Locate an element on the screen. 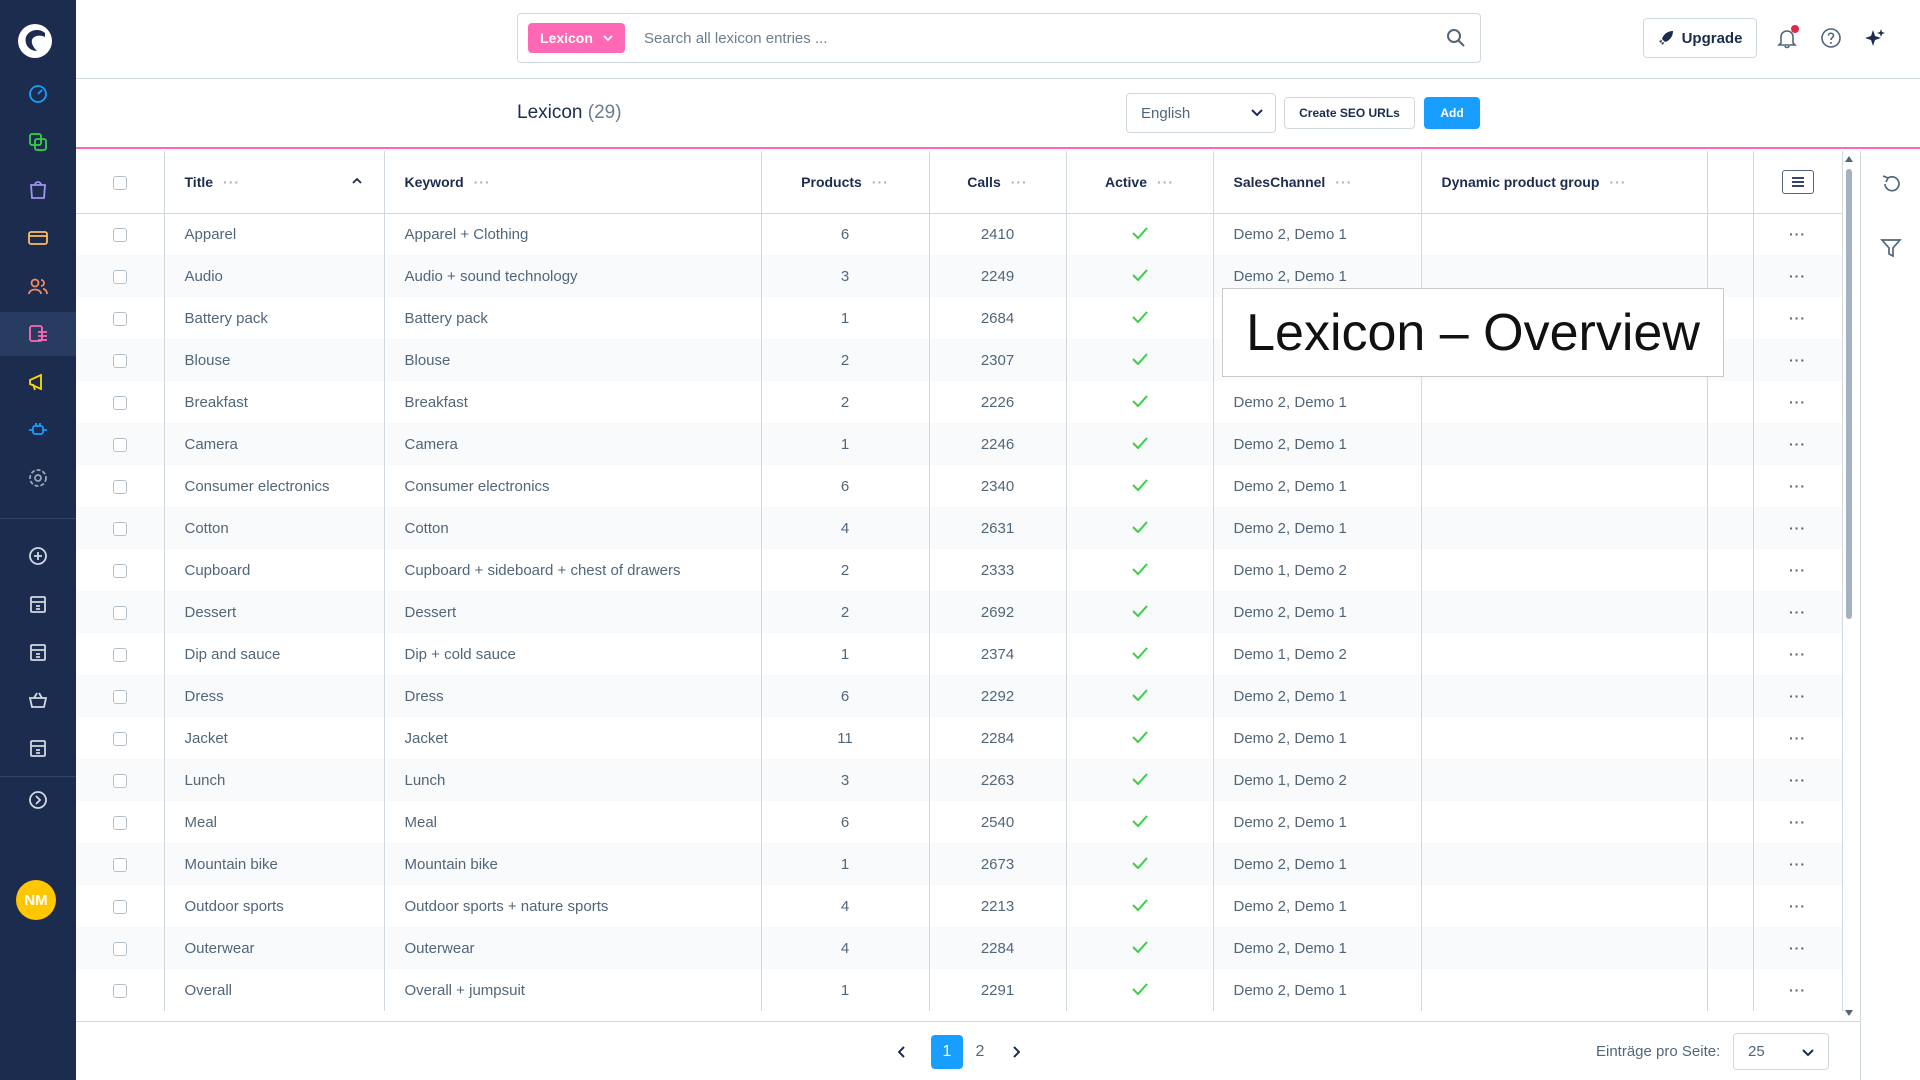  title-cell: Dessert is located at coordinates (274, 612).